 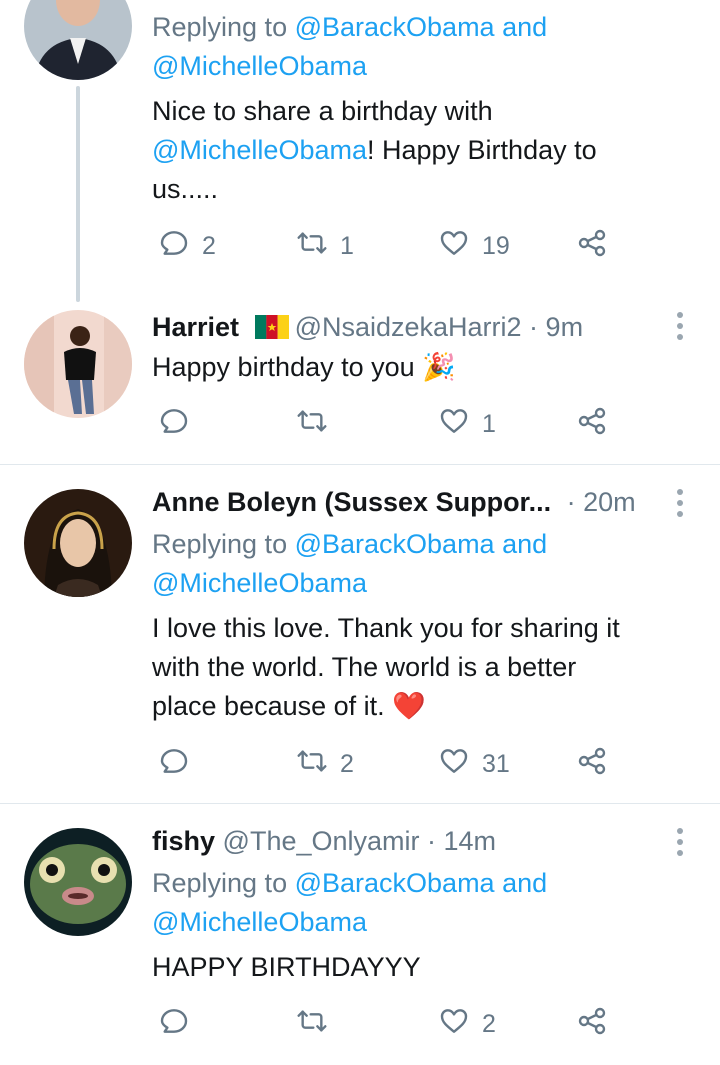 I want to click on tweet-text: Happy birthday to you 🎉, so click(x=304, y=367).